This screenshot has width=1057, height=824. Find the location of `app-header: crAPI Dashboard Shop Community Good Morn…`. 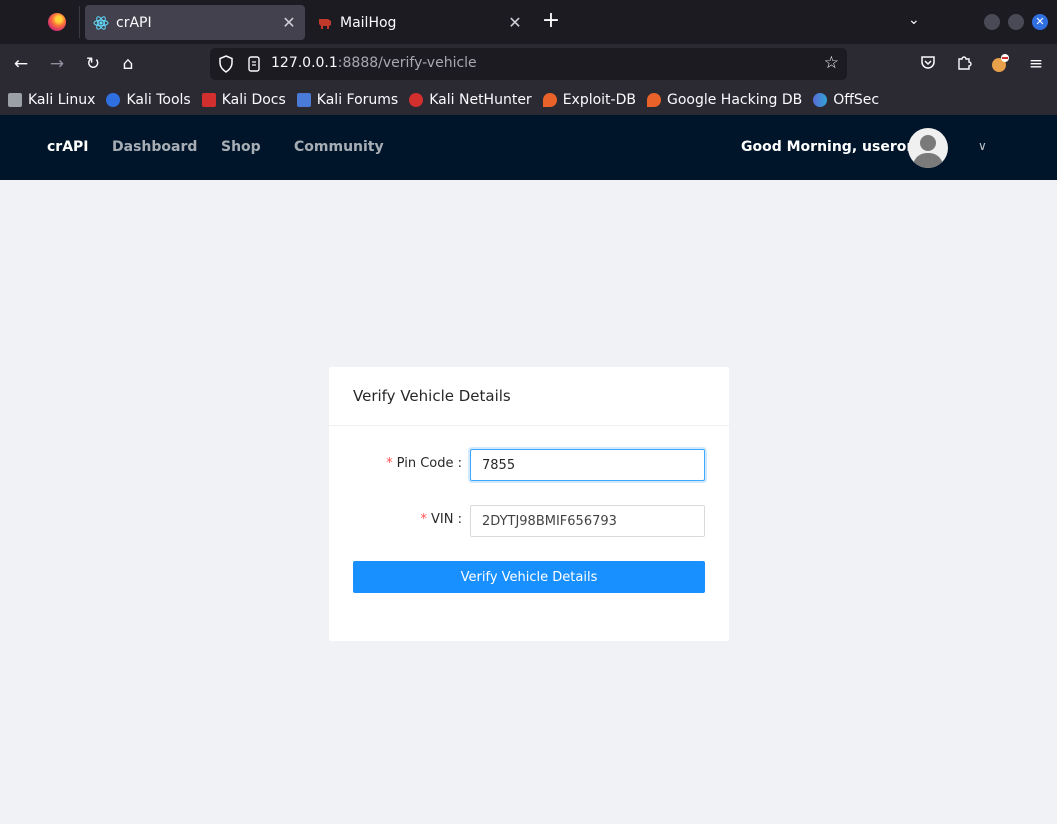

app-header: crAPI Dashboard Shop Community Good Morn… is located at coordinates (528, 147).